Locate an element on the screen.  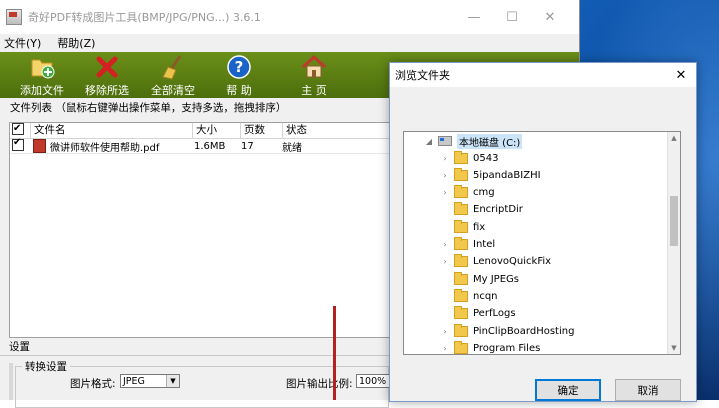
home-icon is located at coordinates (314, 67).